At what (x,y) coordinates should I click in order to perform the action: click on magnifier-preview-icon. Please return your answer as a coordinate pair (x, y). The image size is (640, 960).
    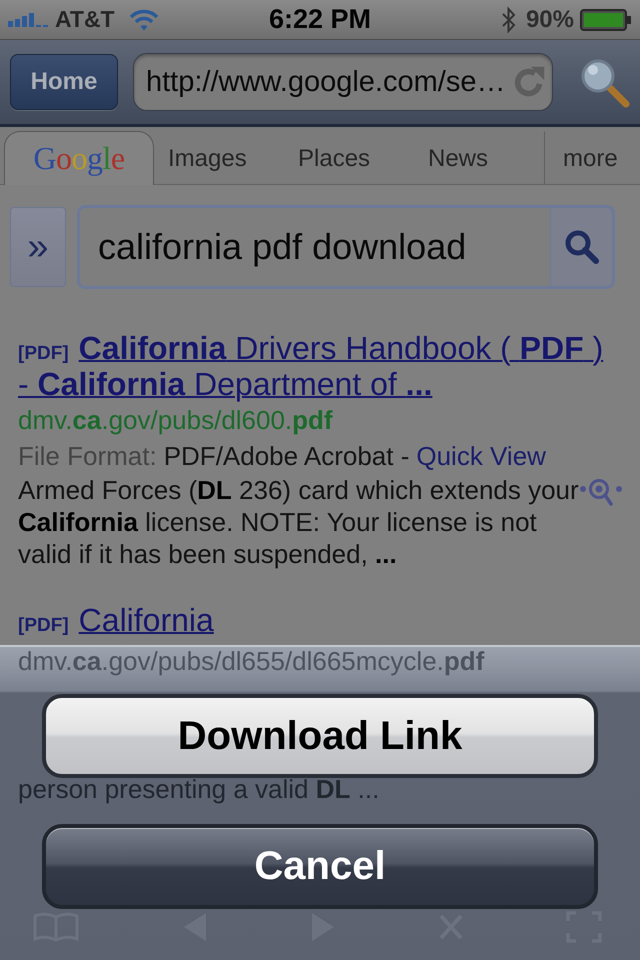
    Looking at the image, I should click on (601, 492).